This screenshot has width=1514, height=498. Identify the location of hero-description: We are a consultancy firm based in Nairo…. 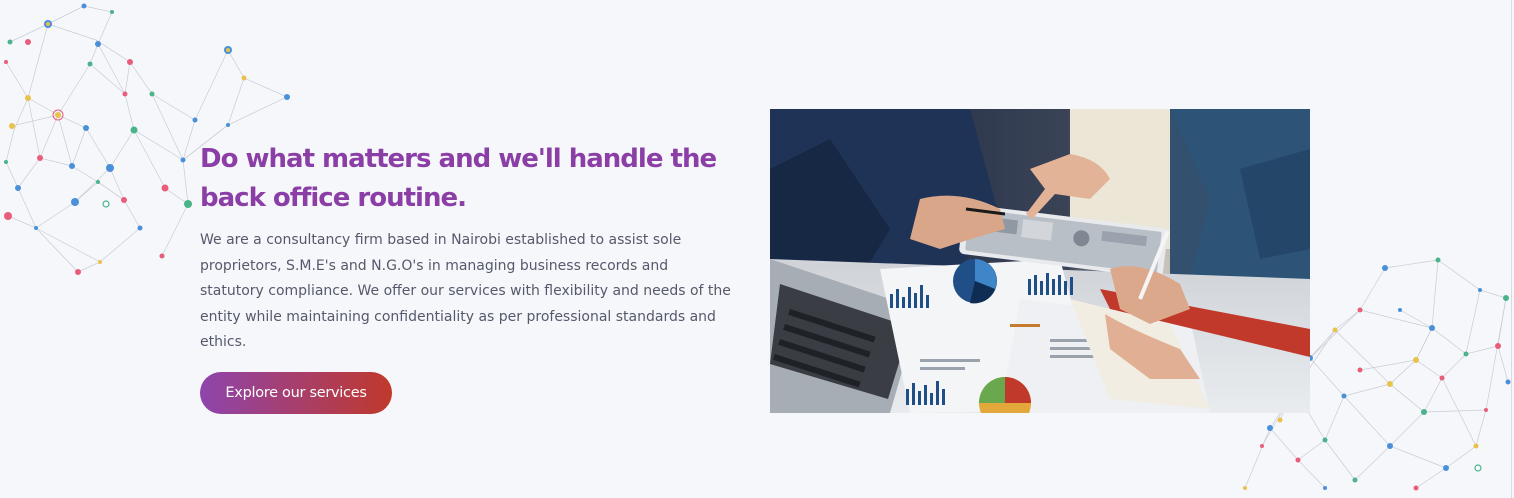
(465, 291).